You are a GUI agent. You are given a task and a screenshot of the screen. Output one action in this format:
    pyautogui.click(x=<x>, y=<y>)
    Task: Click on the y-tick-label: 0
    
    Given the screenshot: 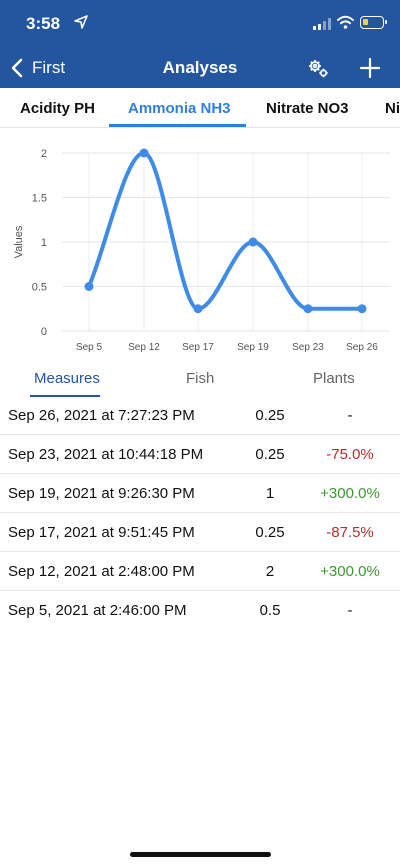 What is the action you would take?
    pyautogui.click(x=44, y=332)
    